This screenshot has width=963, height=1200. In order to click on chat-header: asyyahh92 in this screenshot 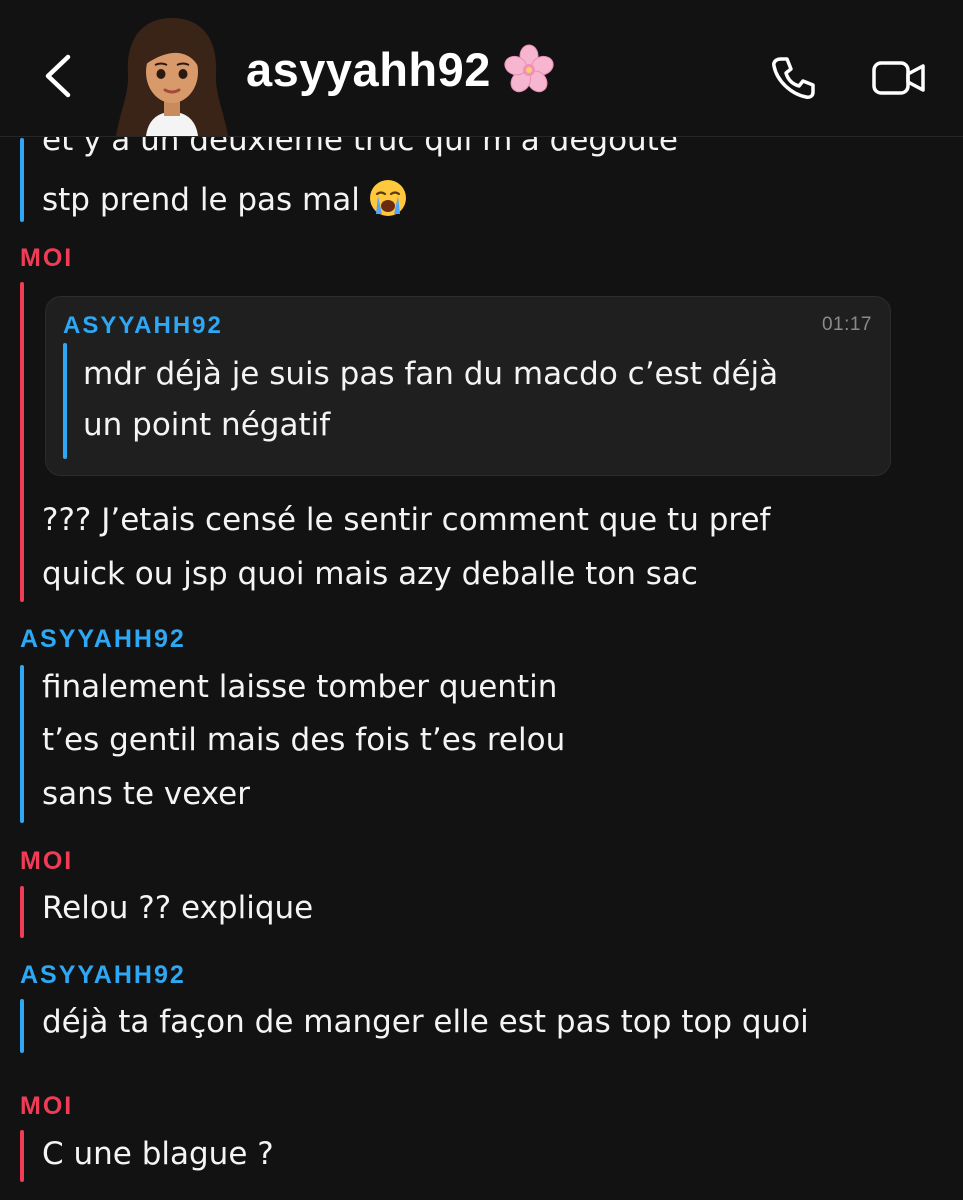, I will do `click(481, 68)`.